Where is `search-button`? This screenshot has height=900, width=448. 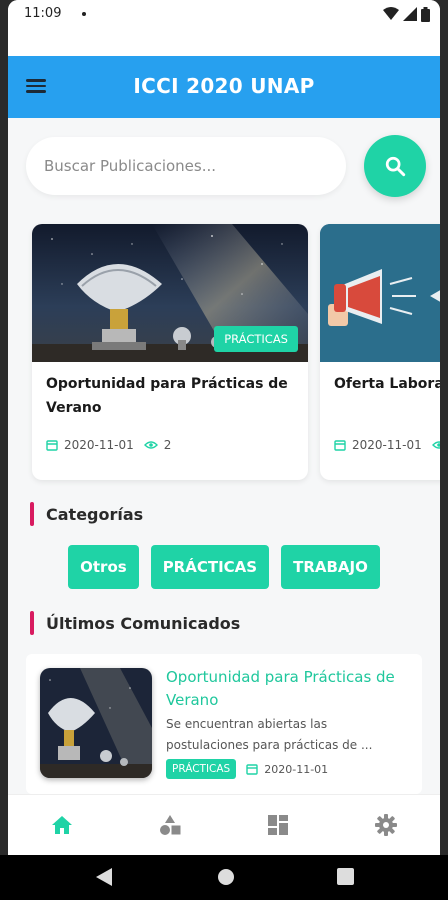
search-button is located at coordinates (395, 166).